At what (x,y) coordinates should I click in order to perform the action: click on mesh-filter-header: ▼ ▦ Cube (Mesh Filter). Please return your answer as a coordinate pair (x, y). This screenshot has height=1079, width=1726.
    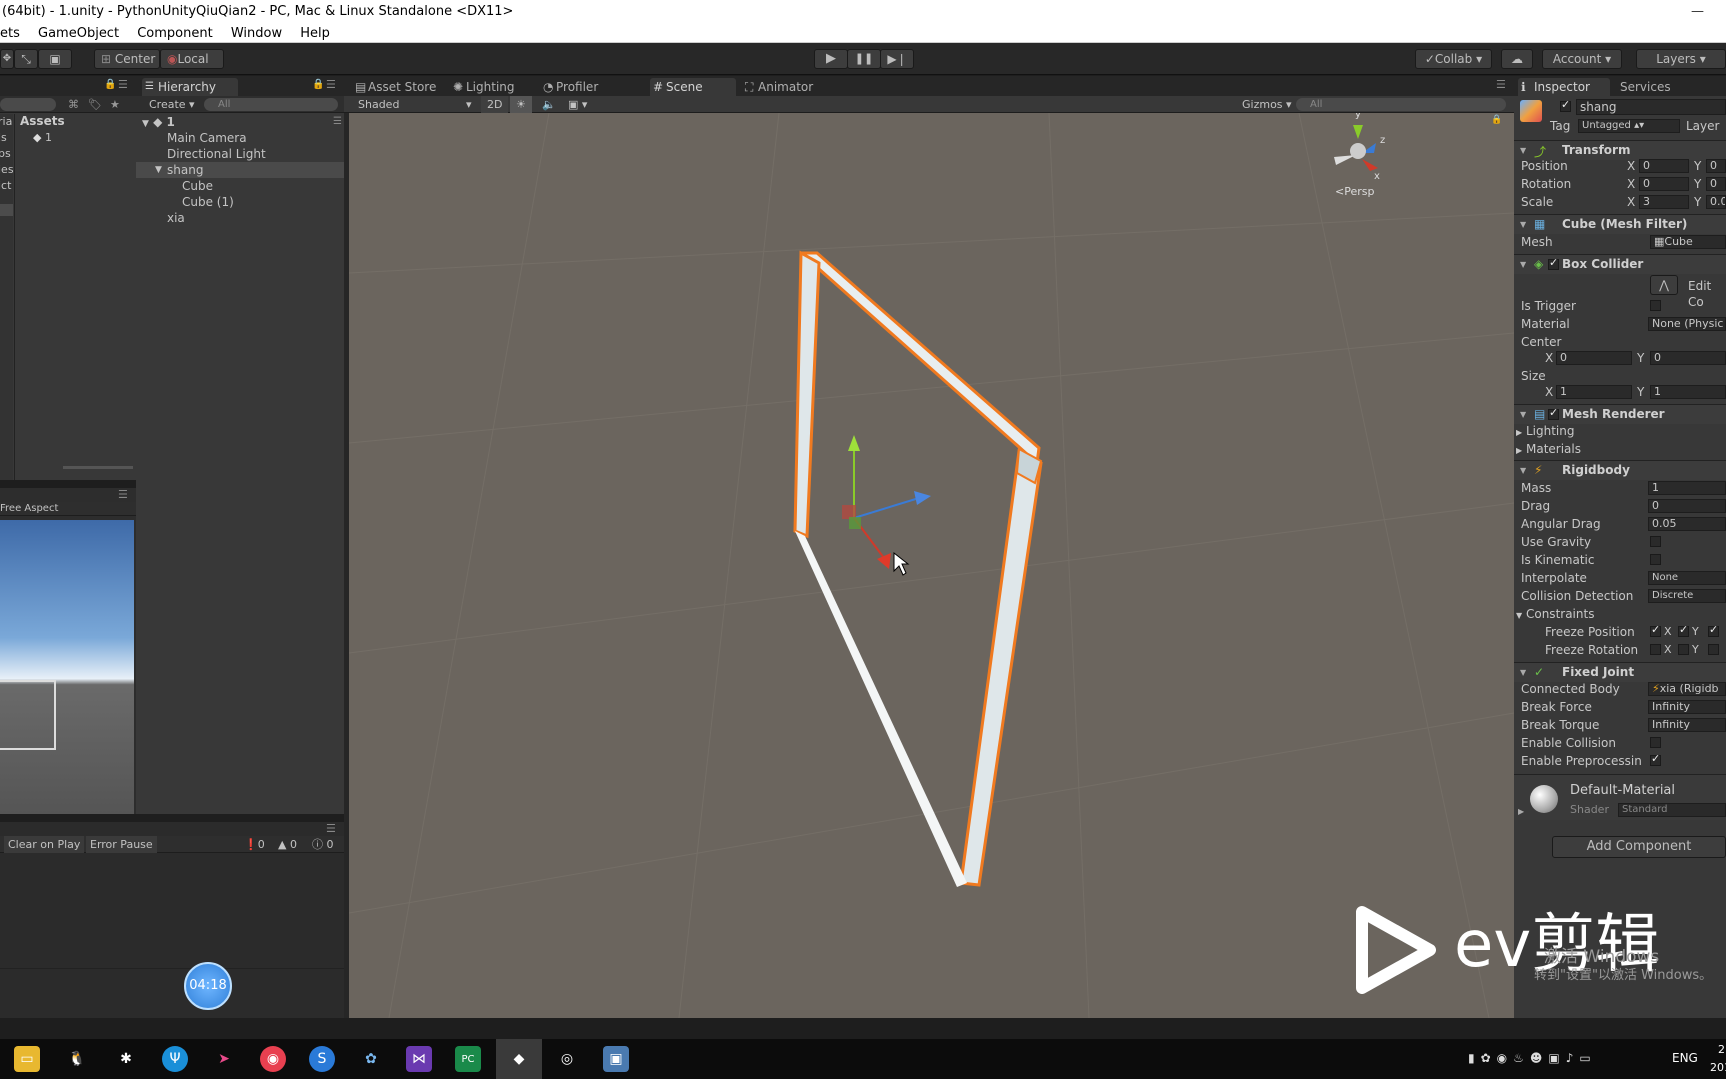
    Looking at the image, I should click on (1620, 224).